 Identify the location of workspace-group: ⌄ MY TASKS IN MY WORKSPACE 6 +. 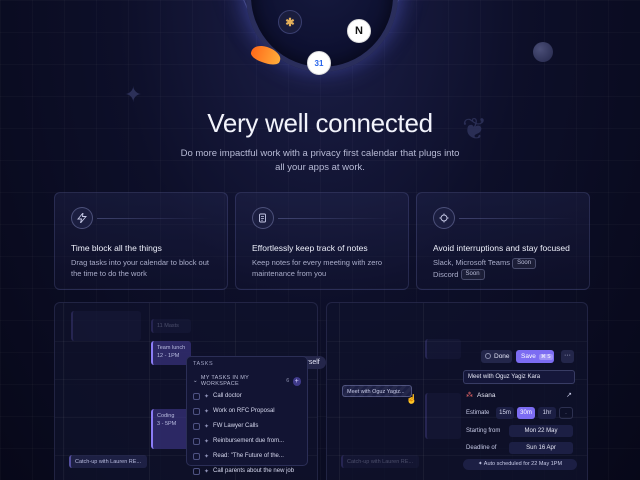
(247, 381).